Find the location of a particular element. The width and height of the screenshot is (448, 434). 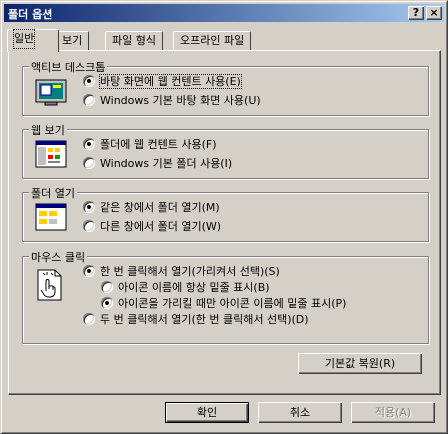

web-folder-icon is located at coordinates (51, 154).